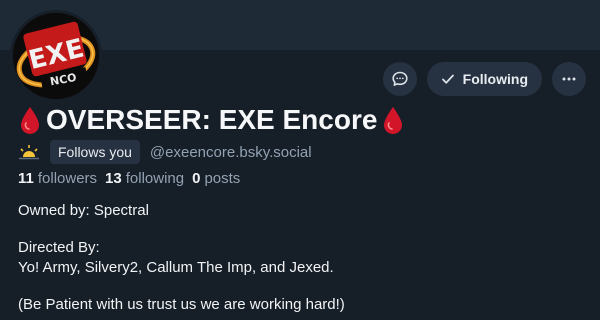 Image resolution: width=600 pixels, height=320 pixels. What do you see at coordinates (113, 178) in the screenshot?
I see `following-count: 13` at bounding box center [113, 178].